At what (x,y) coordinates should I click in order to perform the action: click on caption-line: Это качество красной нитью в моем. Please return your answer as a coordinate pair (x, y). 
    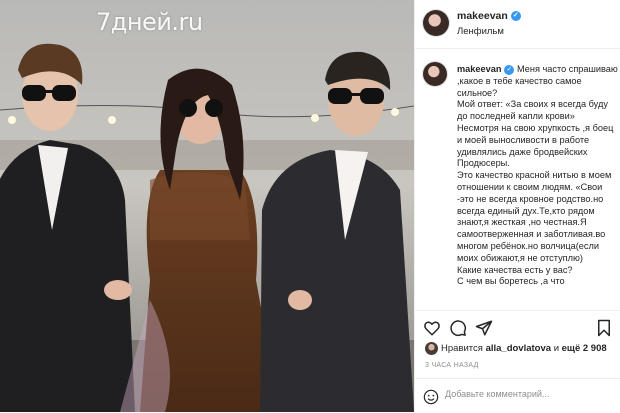
    Looking at the image, I should click on (534, 175).